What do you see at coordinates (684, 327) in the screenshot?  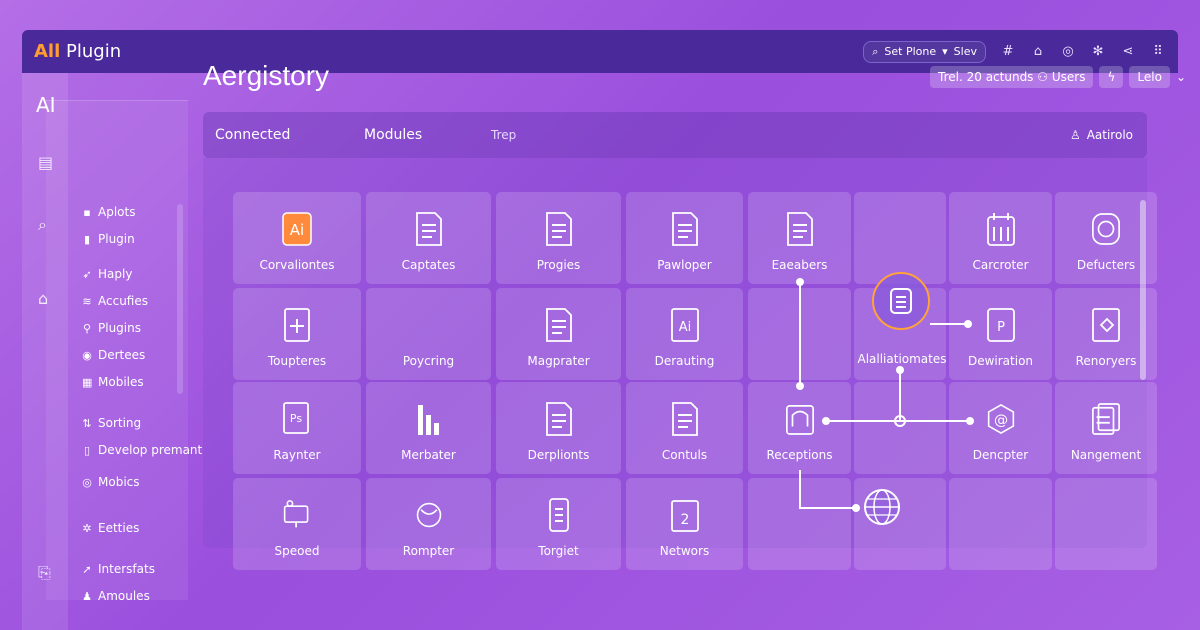 I see `svg-text: Ai` at bounding box center [684, 327].